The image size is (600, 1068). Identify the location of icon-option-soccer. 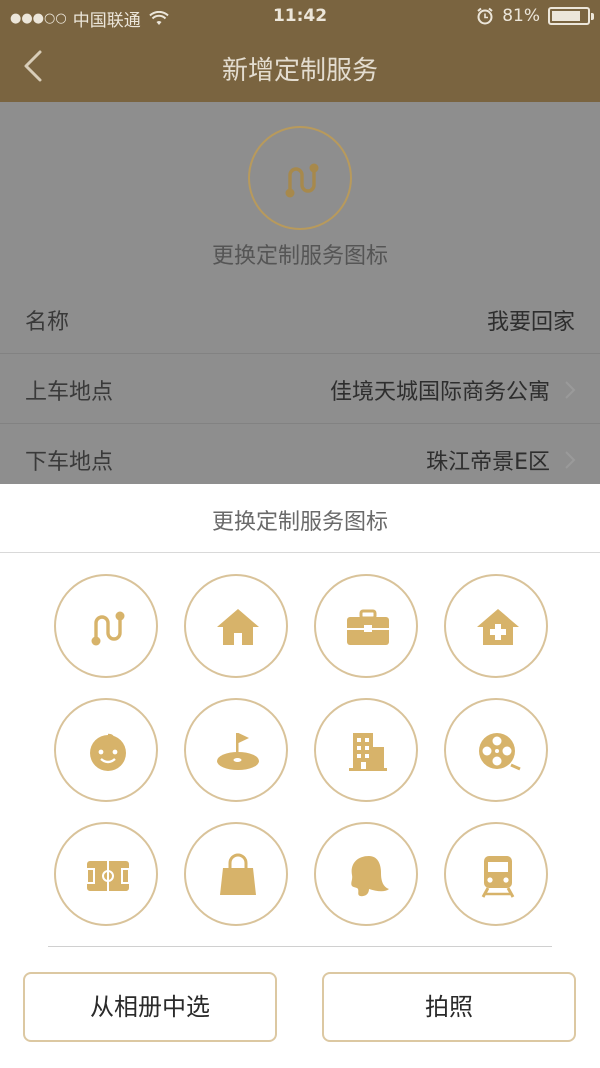
(106, 874).